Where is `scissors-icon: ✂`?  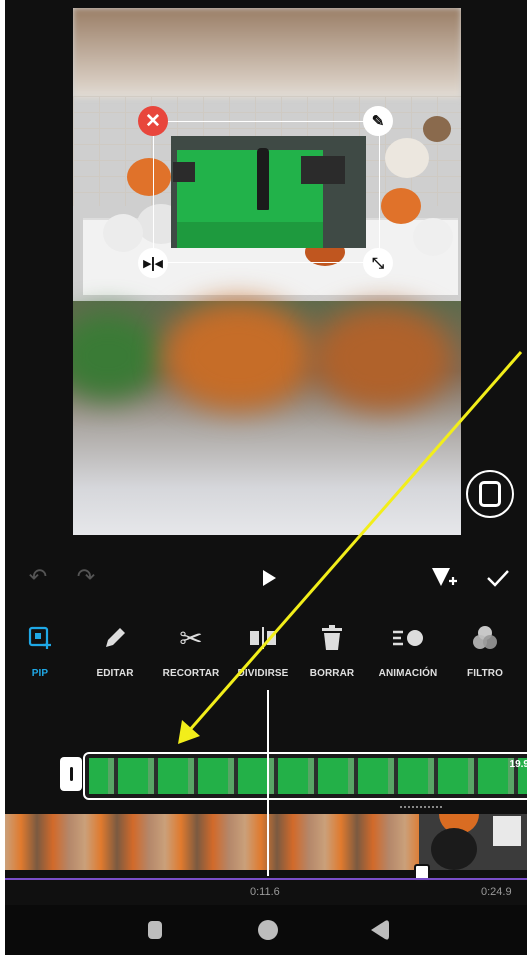
scissors-icon: ✂ is located at coordinates (191, 638).